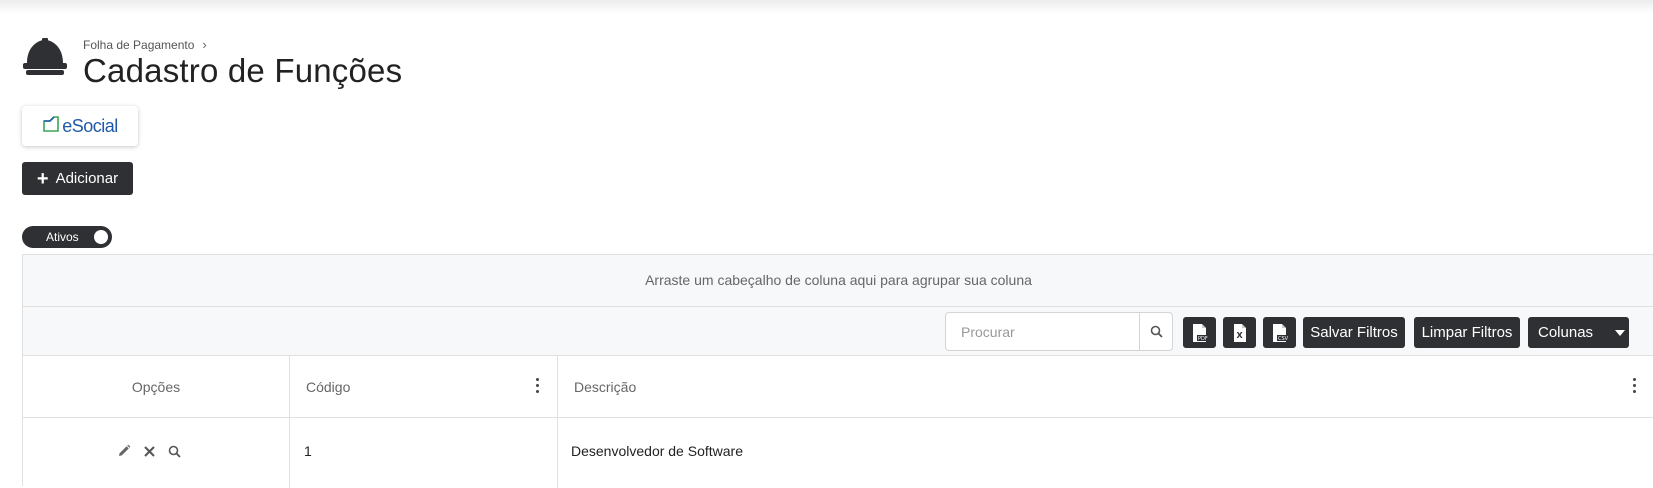 This screenshot has width=1653, height=488. Describe the element at coordinates (243, 70) in the screenshot. I see `page-title: Cadastro de Funções` at that location.